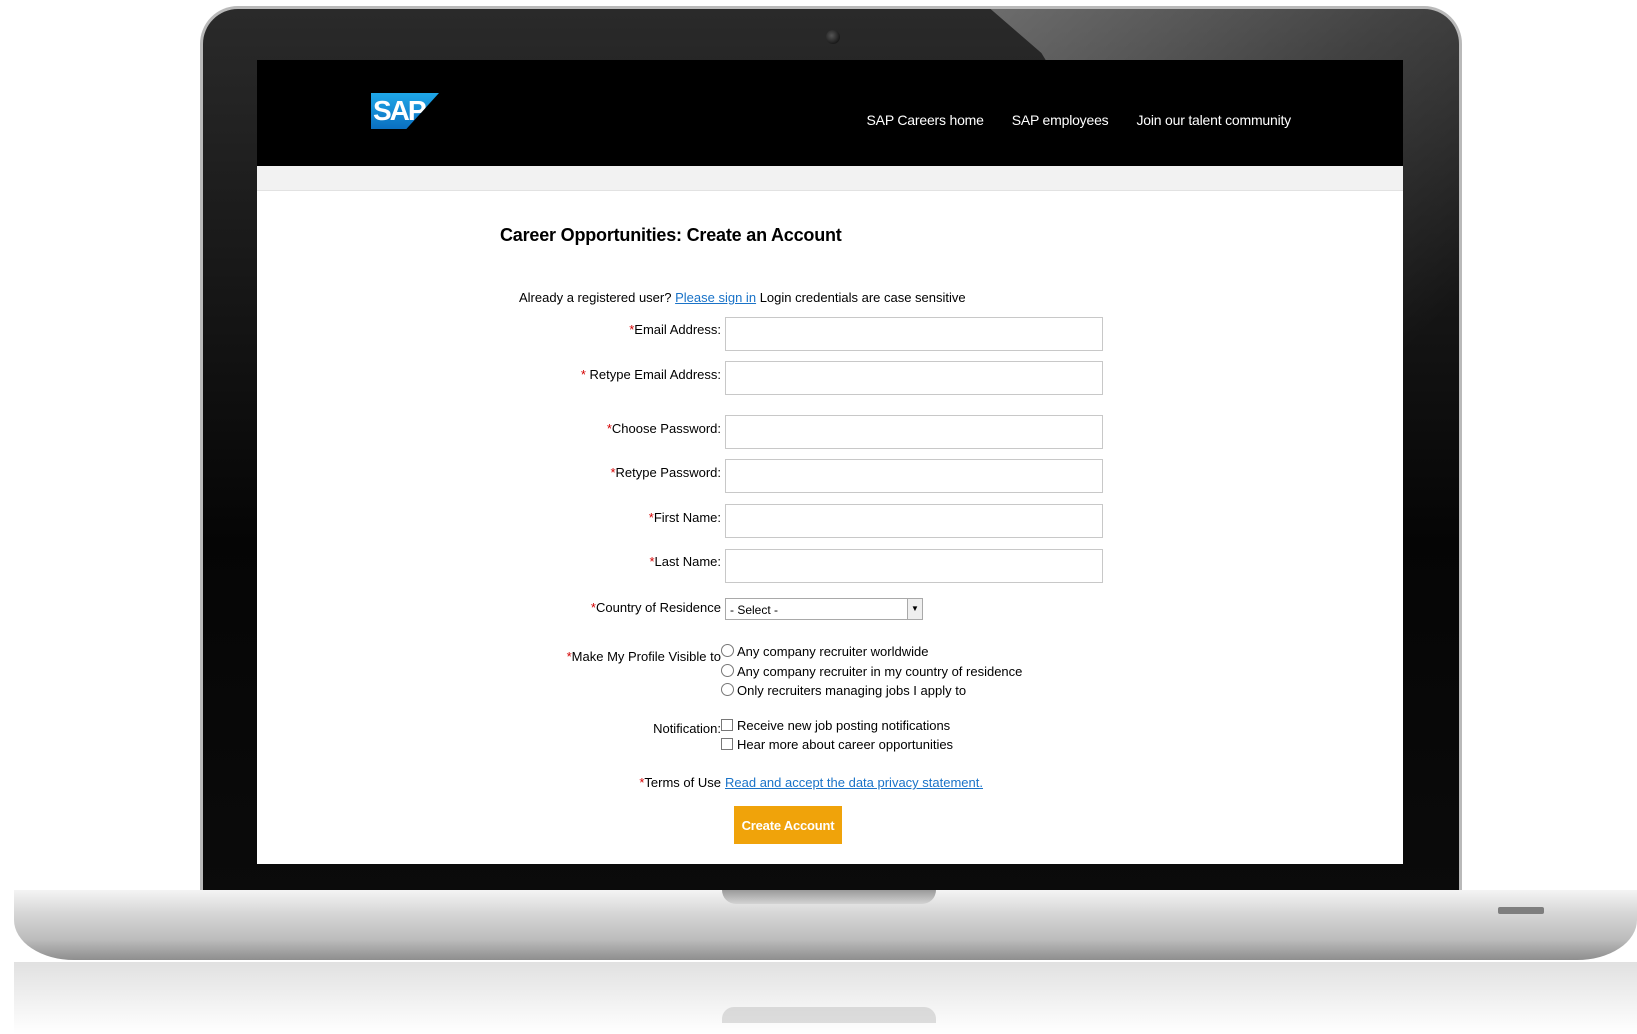 Image resolution: width=1637 pixels, height=1034 pixels. Describe the element at coordinates (595, 297) in the screenshot. I see `signin-prefix: Already a registered user?` at that location.